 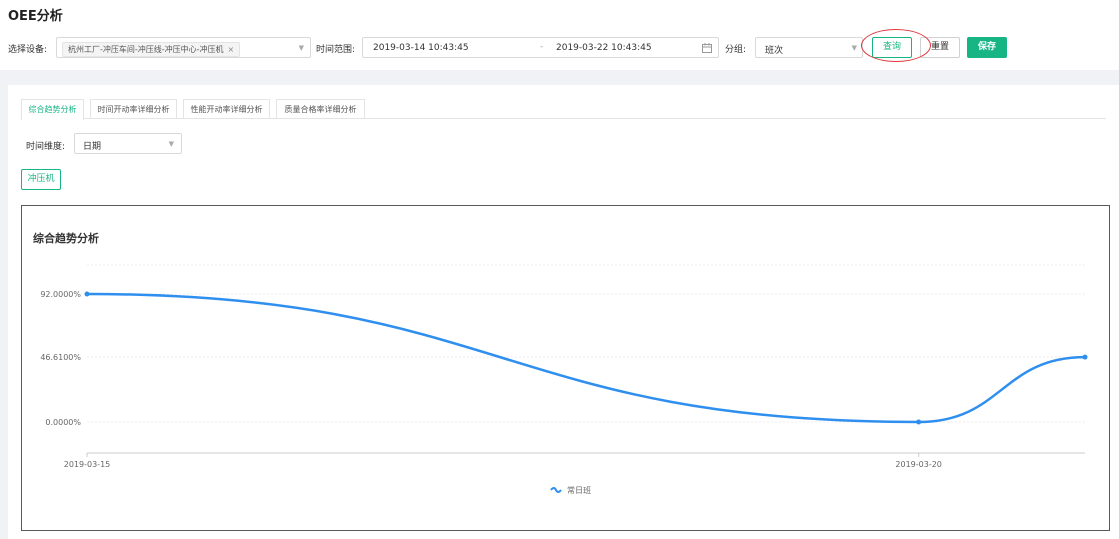 What do you see at coordinates (320, 109) in the screenshot?
I see `tab-quality: 质量合格率详细分析` at bounding box center [320, 109].